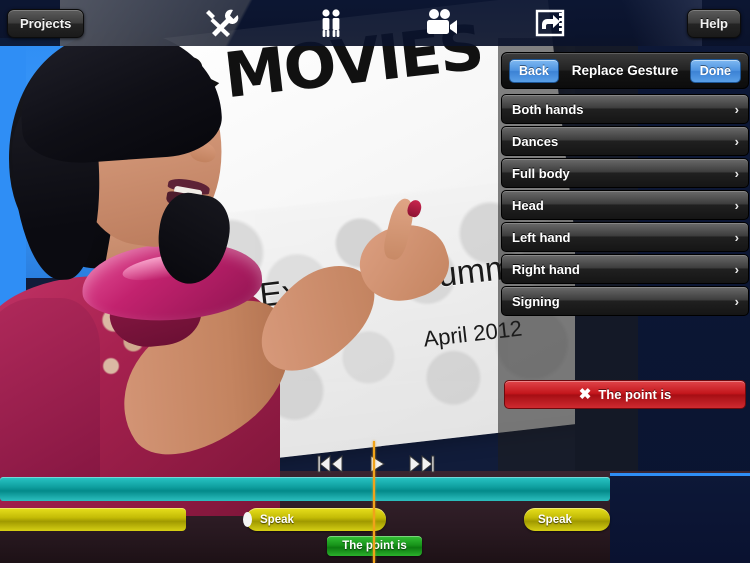 Image resolution: width=750 pixels, height=563 pixels. Describe the element at coordinates (680, 474) in the screenshot. I see `timeline-blue-divider` at that location.